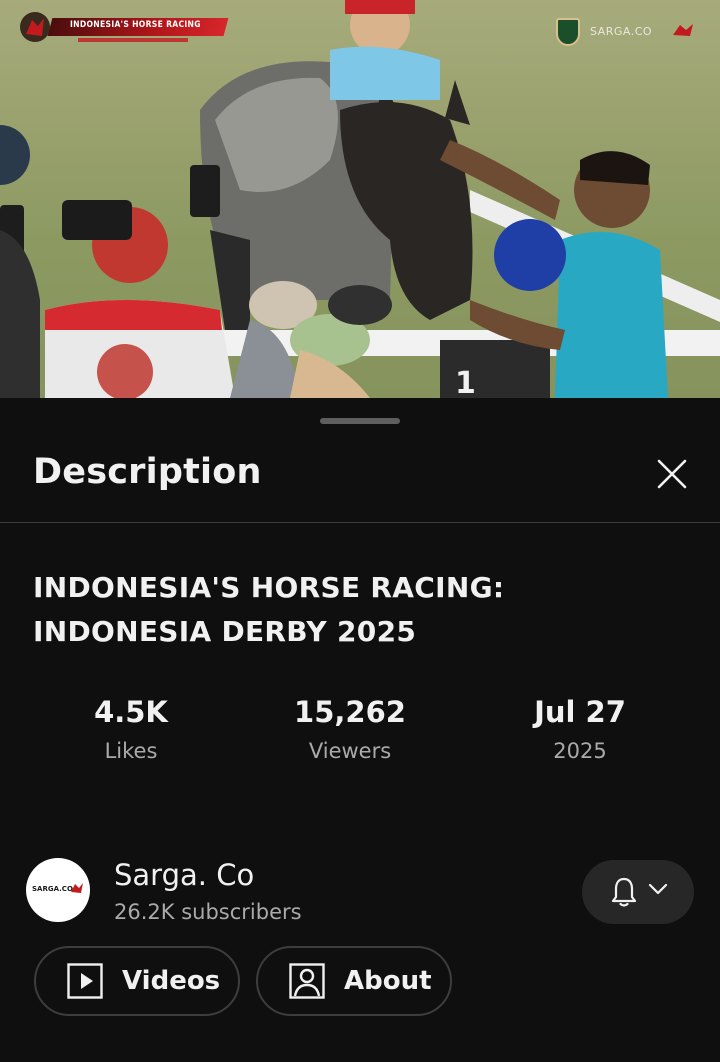 The width and height of the screenshot is (720, 1062). What do you see at coordinates (580, 731) in the screenshot?
I see `date-stat: Jul 27 2025` at bounding box center [580, 731].